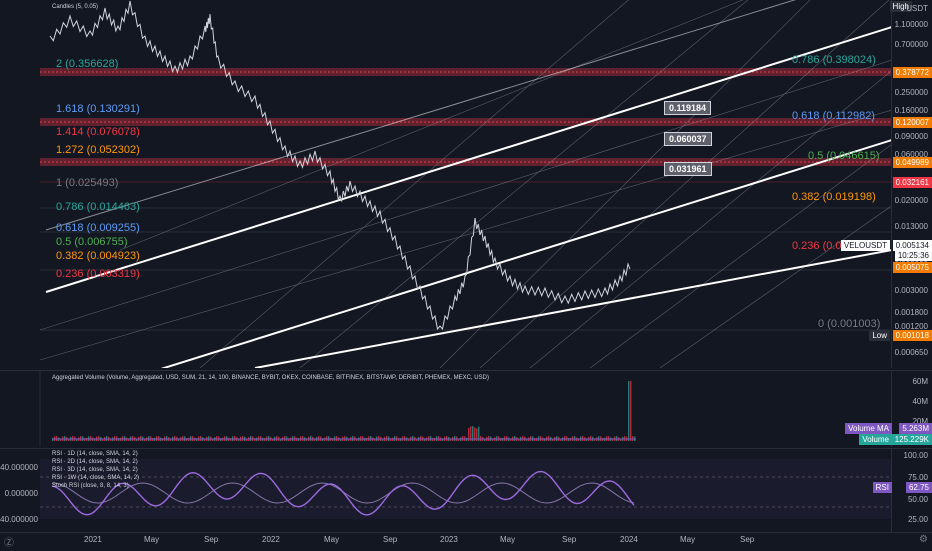 The image size is (932, 551). Describe the element at coordinates (917, 499) in the screenshot. I see `rsi-tick-50: 50.00` at that location.